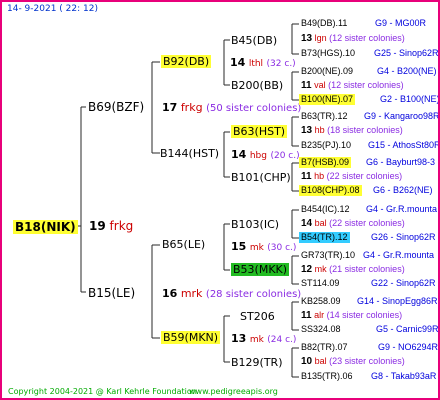 This screenshot has height=400, width=440. What do you see at coordinates (239, 154) in the screenshot?
I see `gen2-count-2: 14` at bounding box center [239, 154].